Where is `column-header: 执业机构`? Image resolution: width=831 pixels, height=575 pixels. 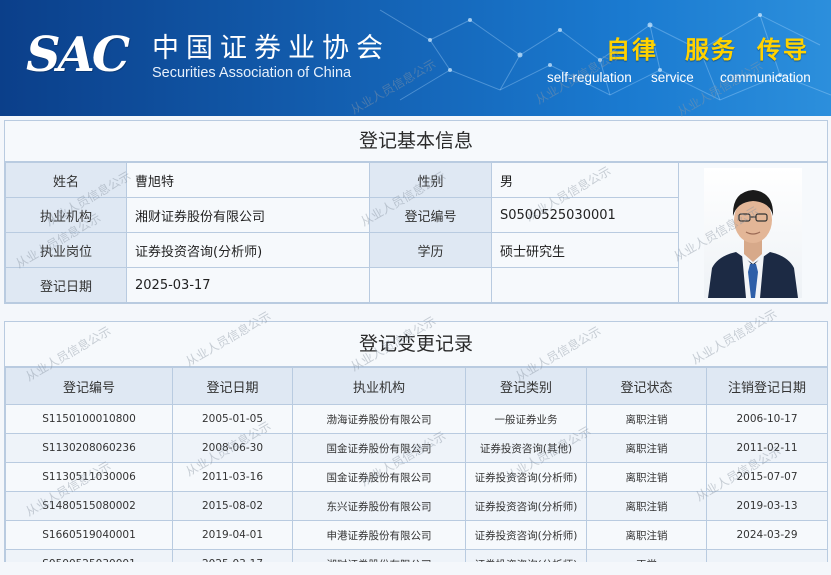
column-header: 执业机构 is located at coordinates (379, 386).